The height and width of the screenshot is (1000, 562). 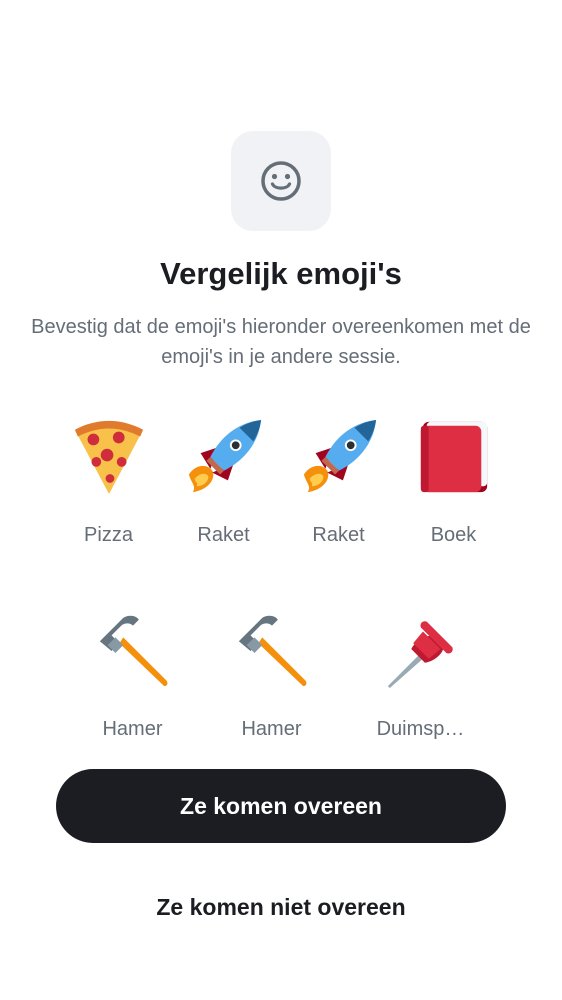 I want to click on emoji-item: Boek, so click(x=453, y=488).